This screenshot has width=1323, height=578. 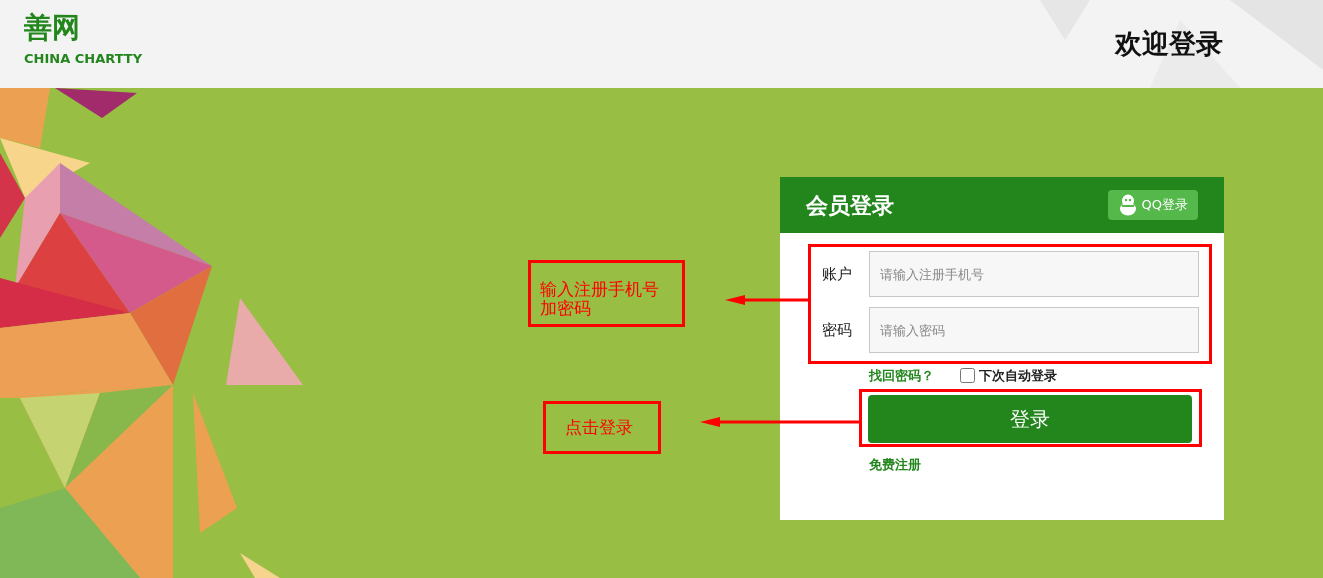 I want to click on annotation-note: 输入注册手机号加密码, so click(x=606, y=293).